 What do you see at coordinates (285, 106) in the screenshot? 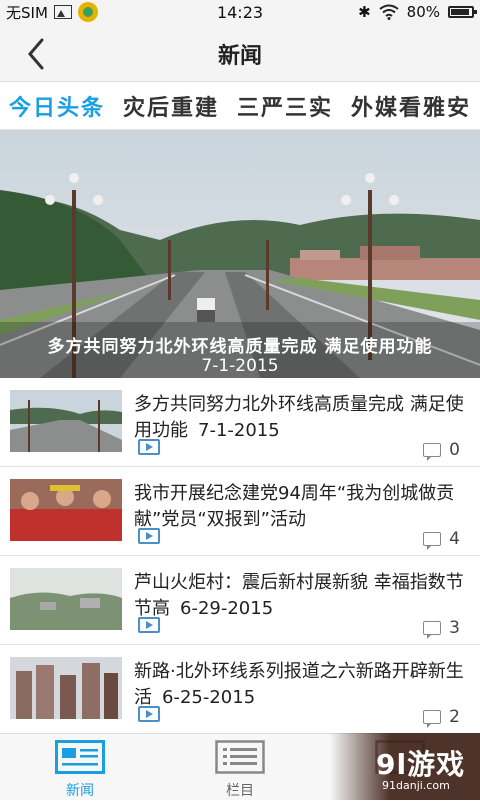
I see `tab-three-stricts: 三严三实` at bounding box center [285, 106].